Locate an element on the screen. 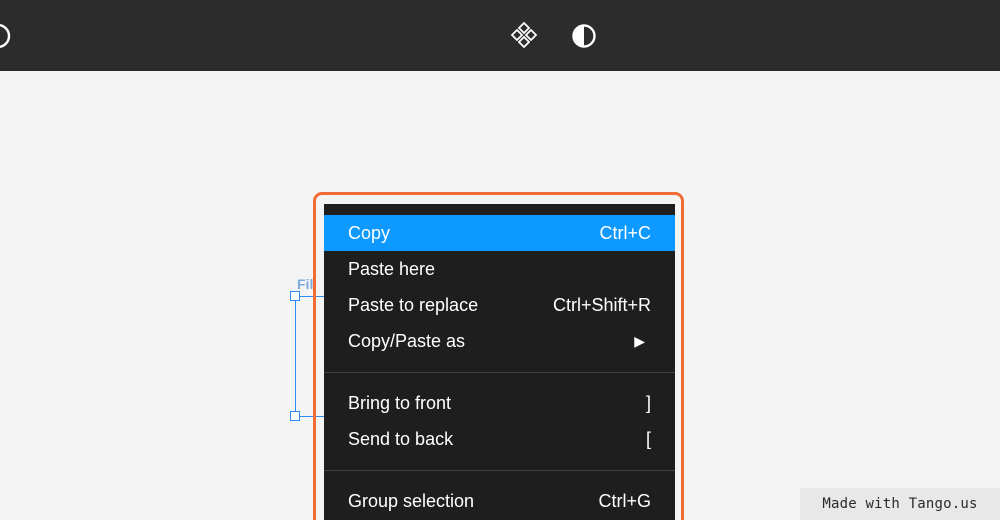  menu-item-copy-paste-as: Copy/Paste as ▶ is located at coordinates (499, 341).